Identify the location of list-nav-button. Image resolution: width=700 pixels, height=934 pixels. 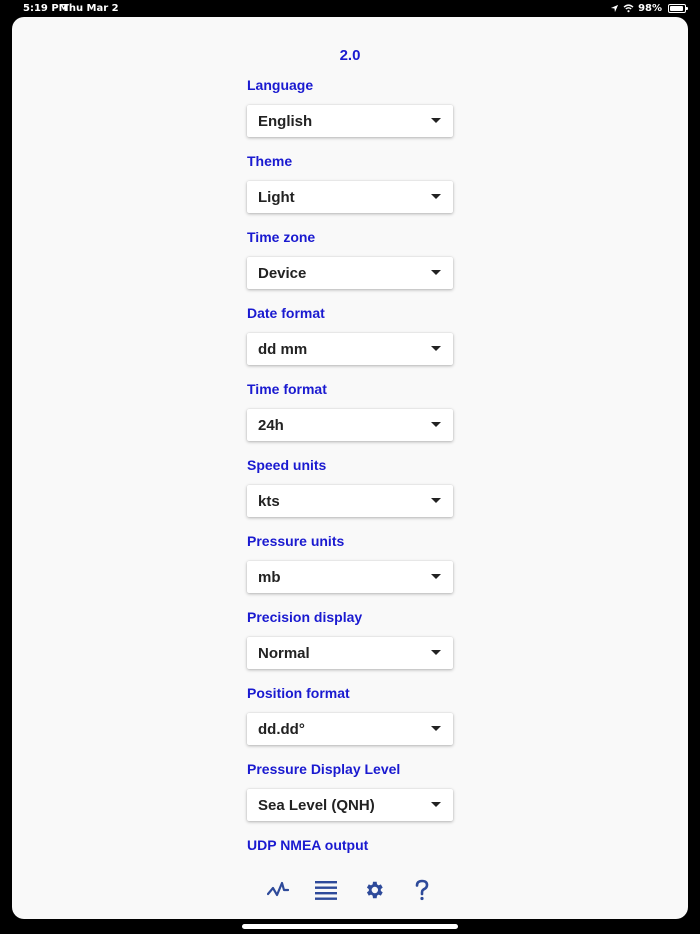
(326, 890).